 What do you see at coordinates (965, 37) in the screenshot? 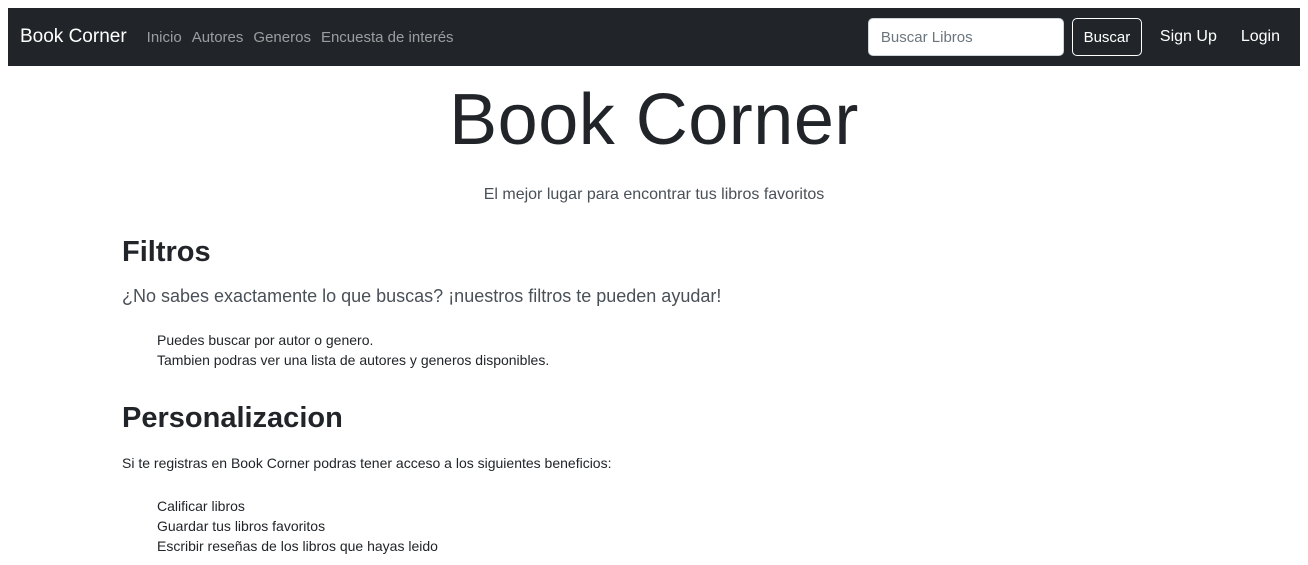
I see `search-input` at bounding box center [965, 37].